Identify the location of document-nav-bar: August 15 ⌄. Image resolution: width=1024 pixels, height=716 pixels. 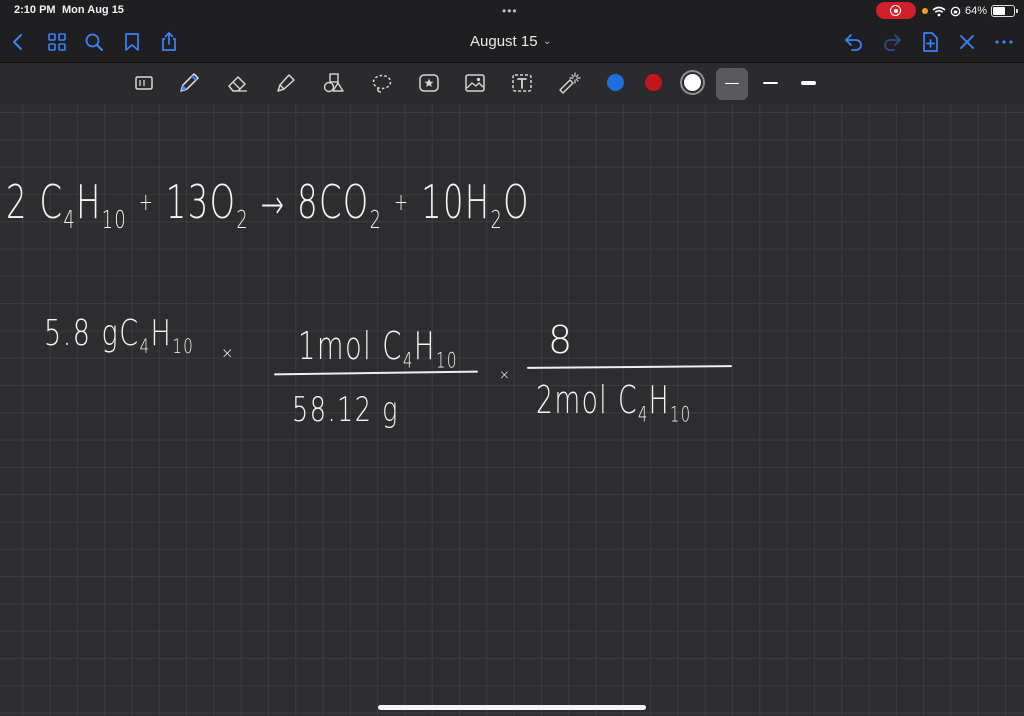
(512, 42).